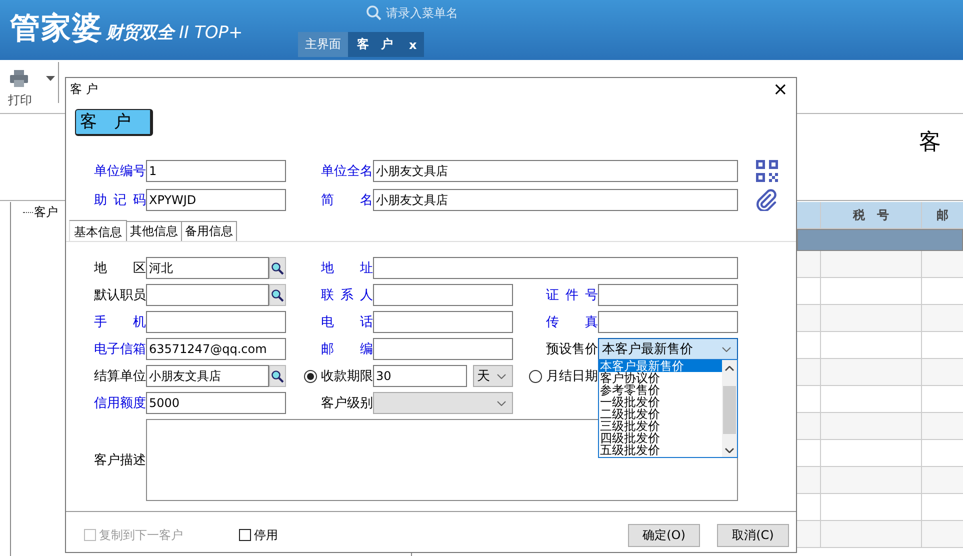 The height and width of the screenshot is (556, 963). What do you see at coordinates (572, 322) in the screenshot?
I see `field-label: 传真` at bounding box center [572, 322].